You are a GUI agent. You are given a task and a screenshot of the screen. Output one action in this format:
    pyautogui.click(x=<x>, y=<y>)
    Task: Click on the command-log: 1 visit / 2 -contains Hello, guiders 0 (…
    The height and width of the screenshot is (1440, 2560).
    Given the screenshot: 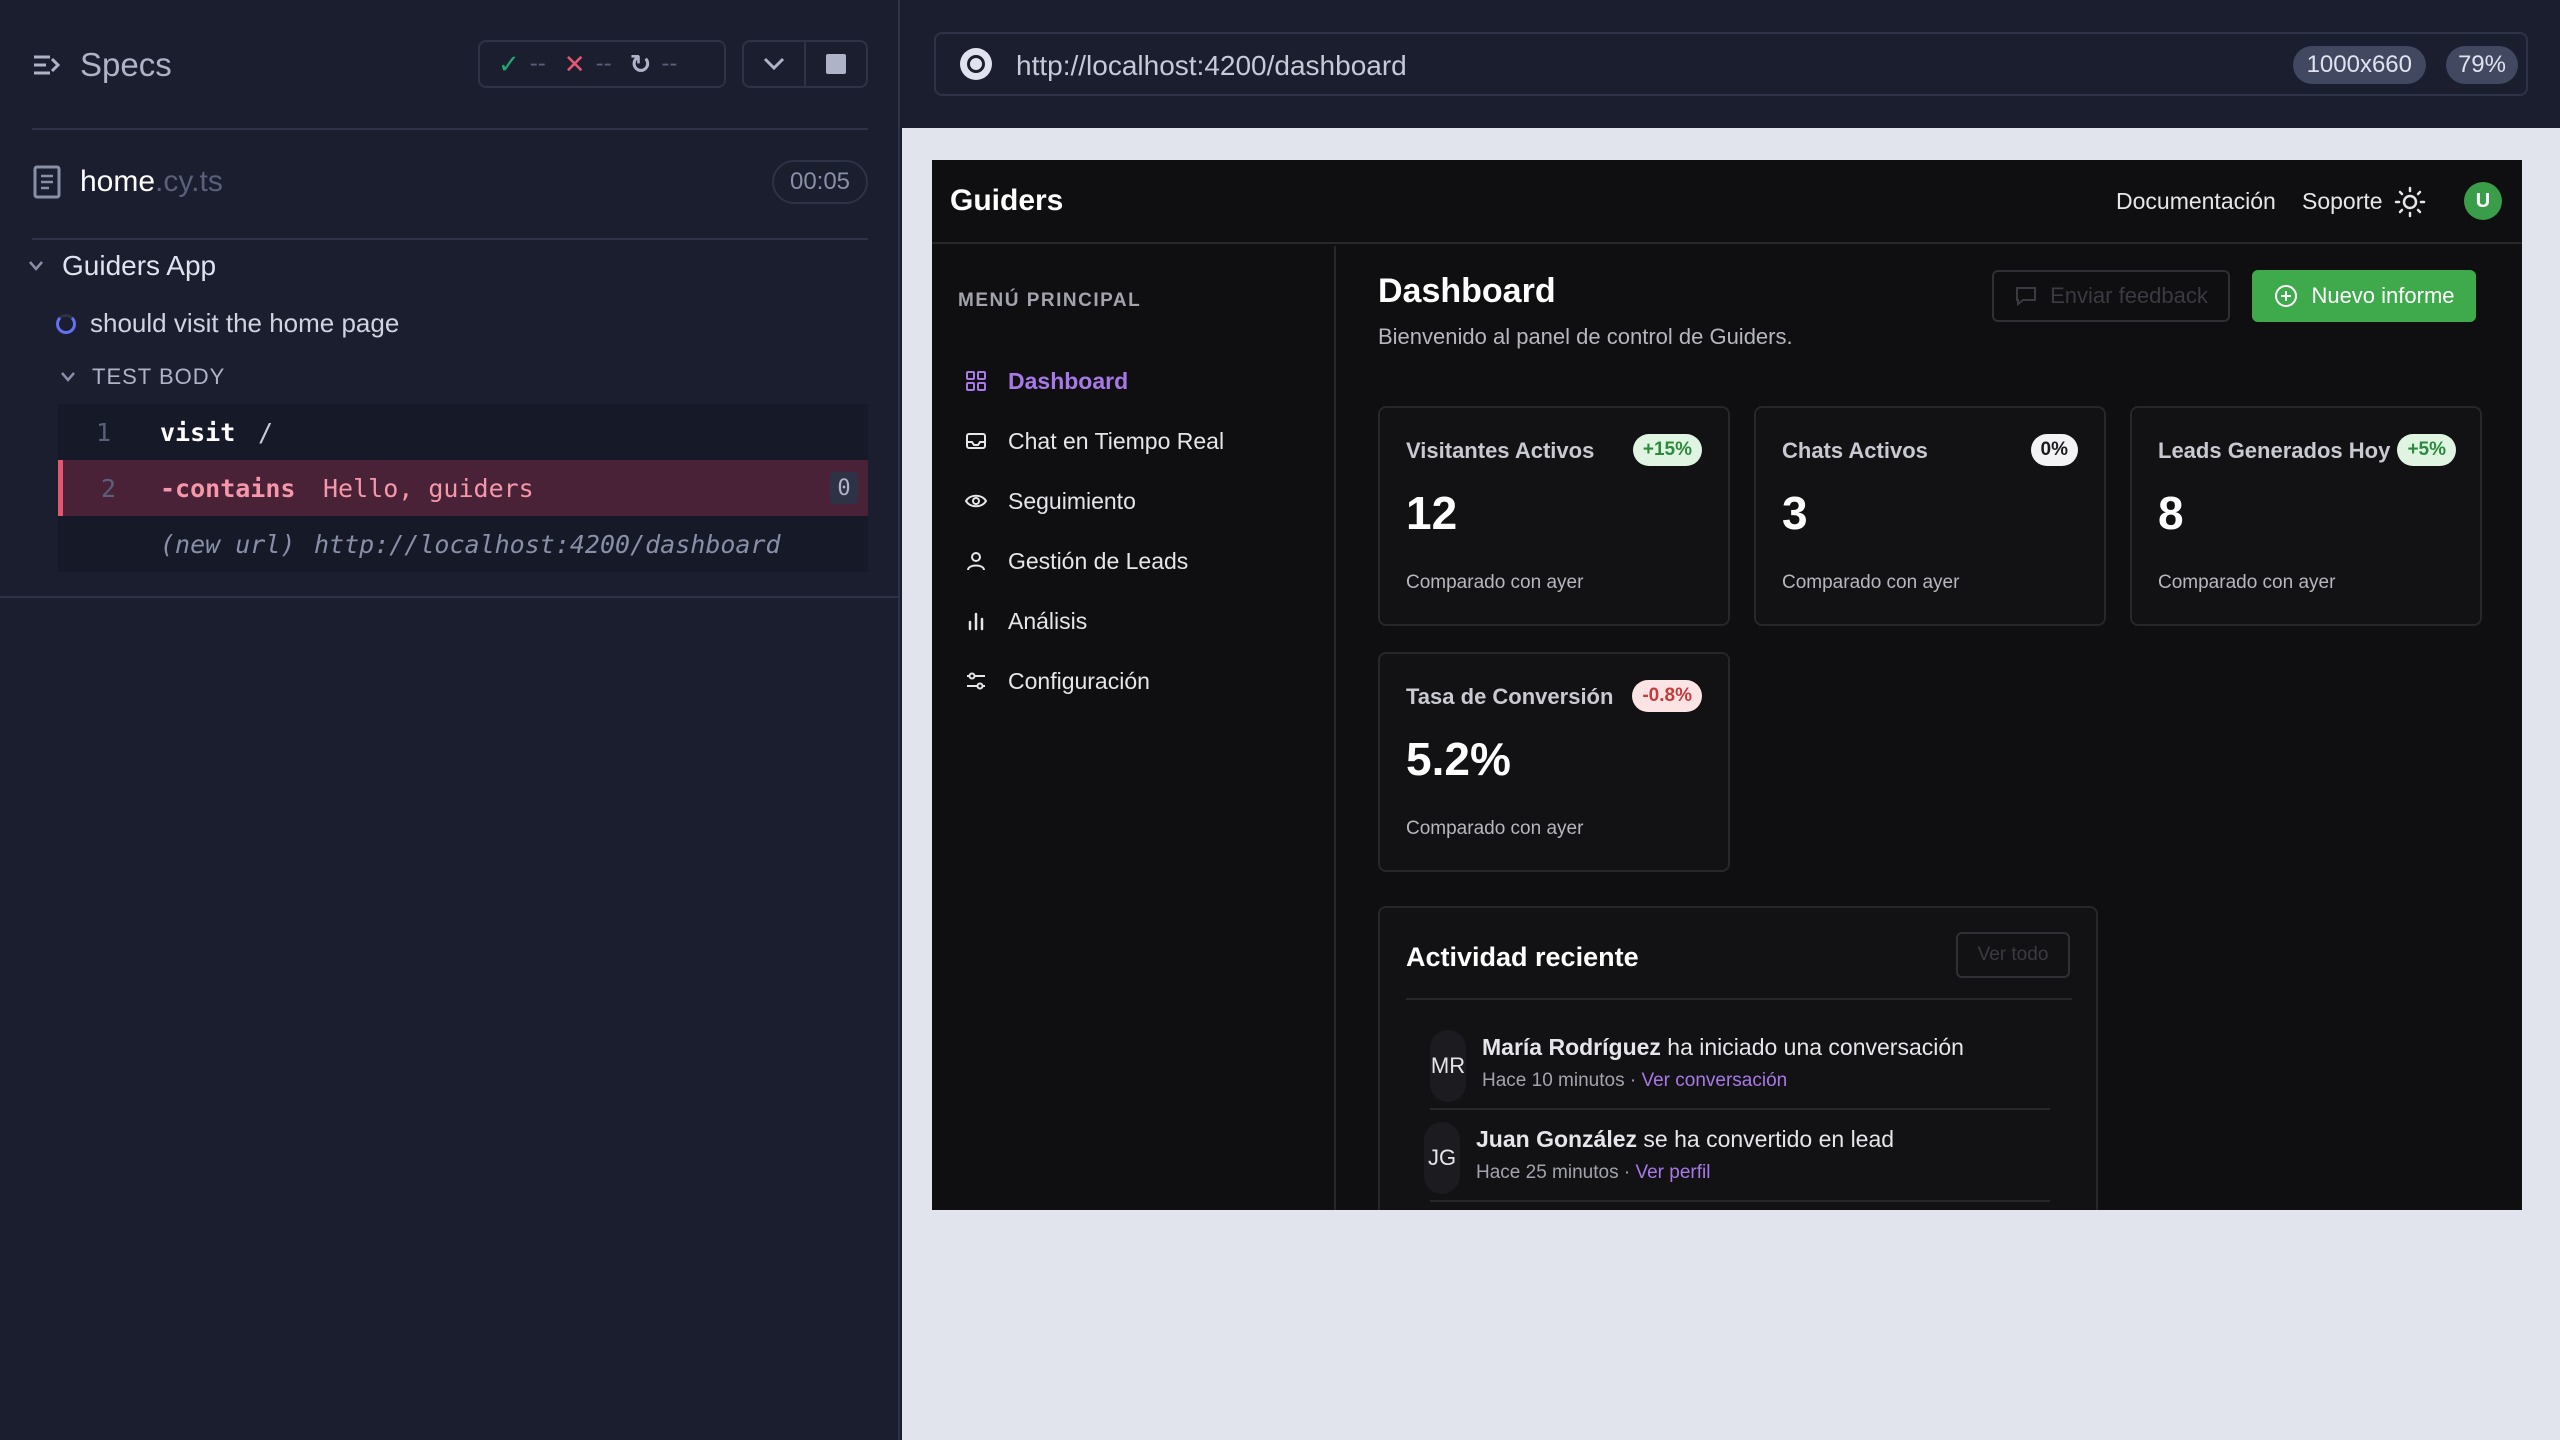 What is the action you would take?
    pyautogui.click(x=463, y=488)
    